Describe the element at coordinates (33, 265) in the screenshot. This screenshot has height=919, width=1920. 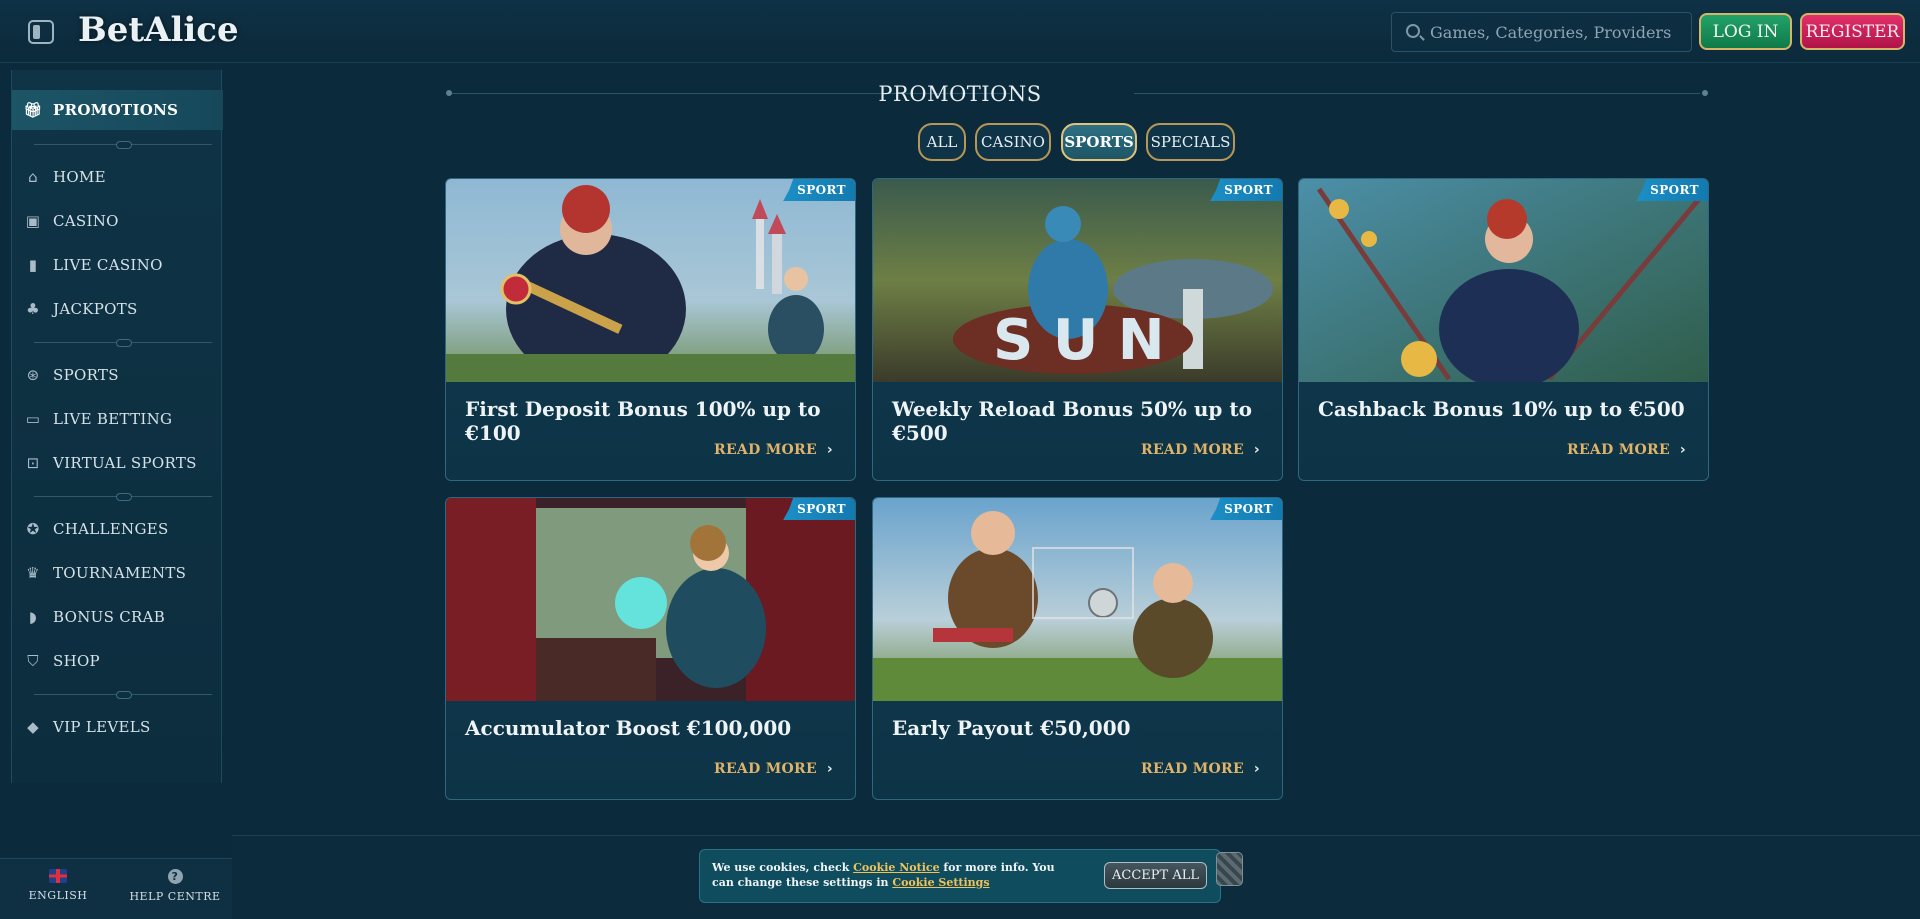
I see `card-icon: ▮` at that location.